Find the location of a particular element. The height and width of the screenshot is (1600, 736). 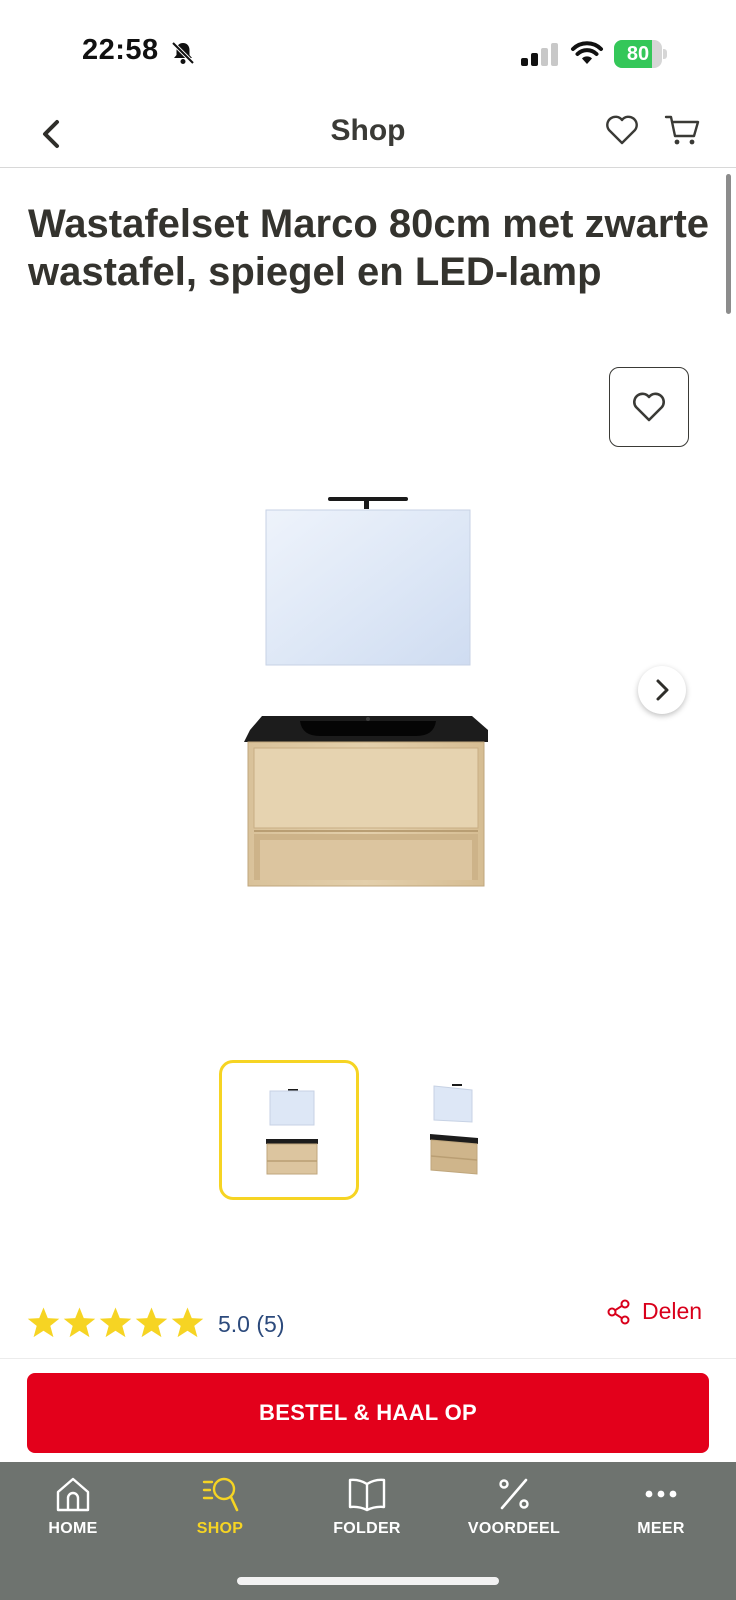

wifi-icon is located at coordinates (587, 52).